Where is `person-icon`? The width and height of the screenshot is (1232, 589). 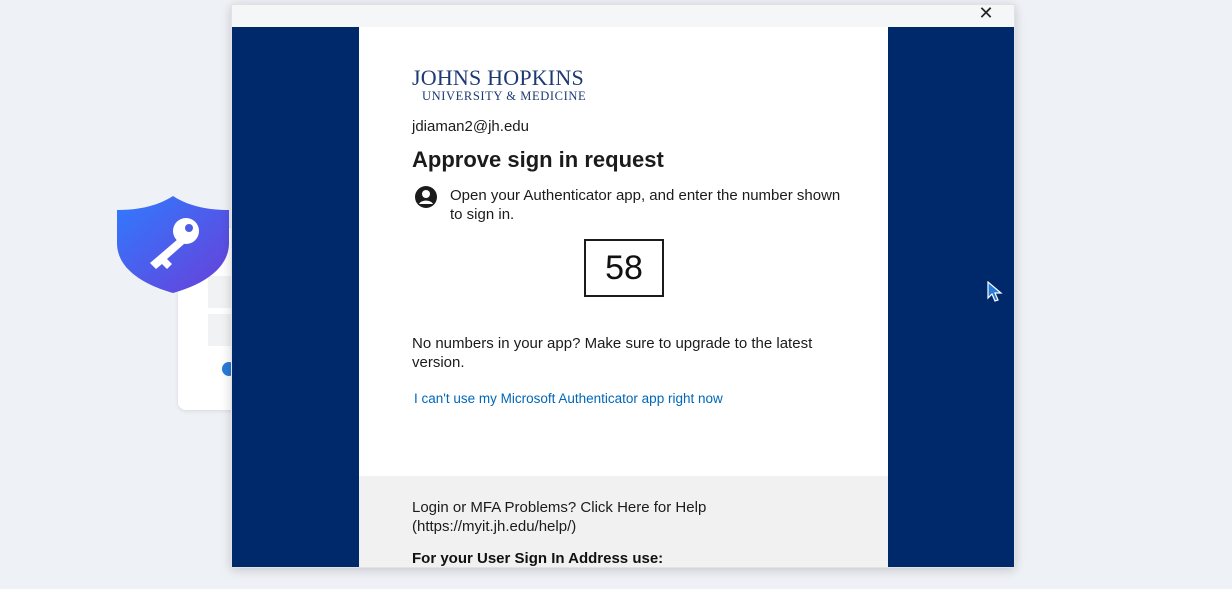
person-icon is located at coordinates (426, 197).